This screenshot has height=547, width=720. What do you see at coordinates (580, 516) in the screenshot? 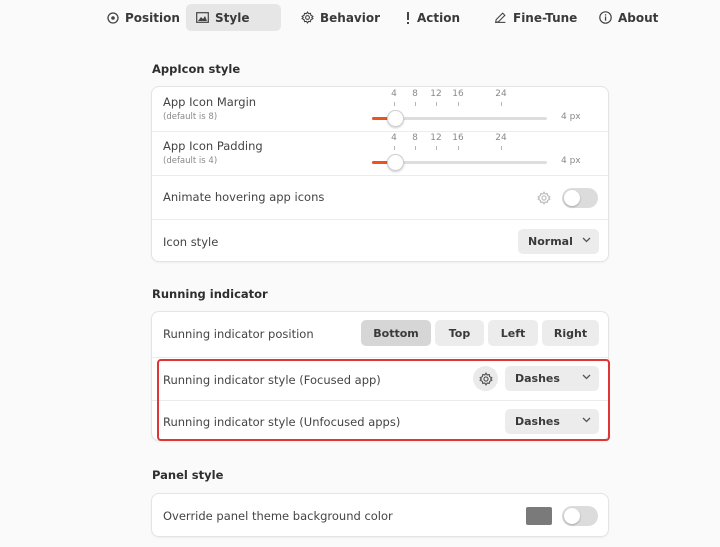
I see `override-bg-toggle` at bounding box center [580, 516].